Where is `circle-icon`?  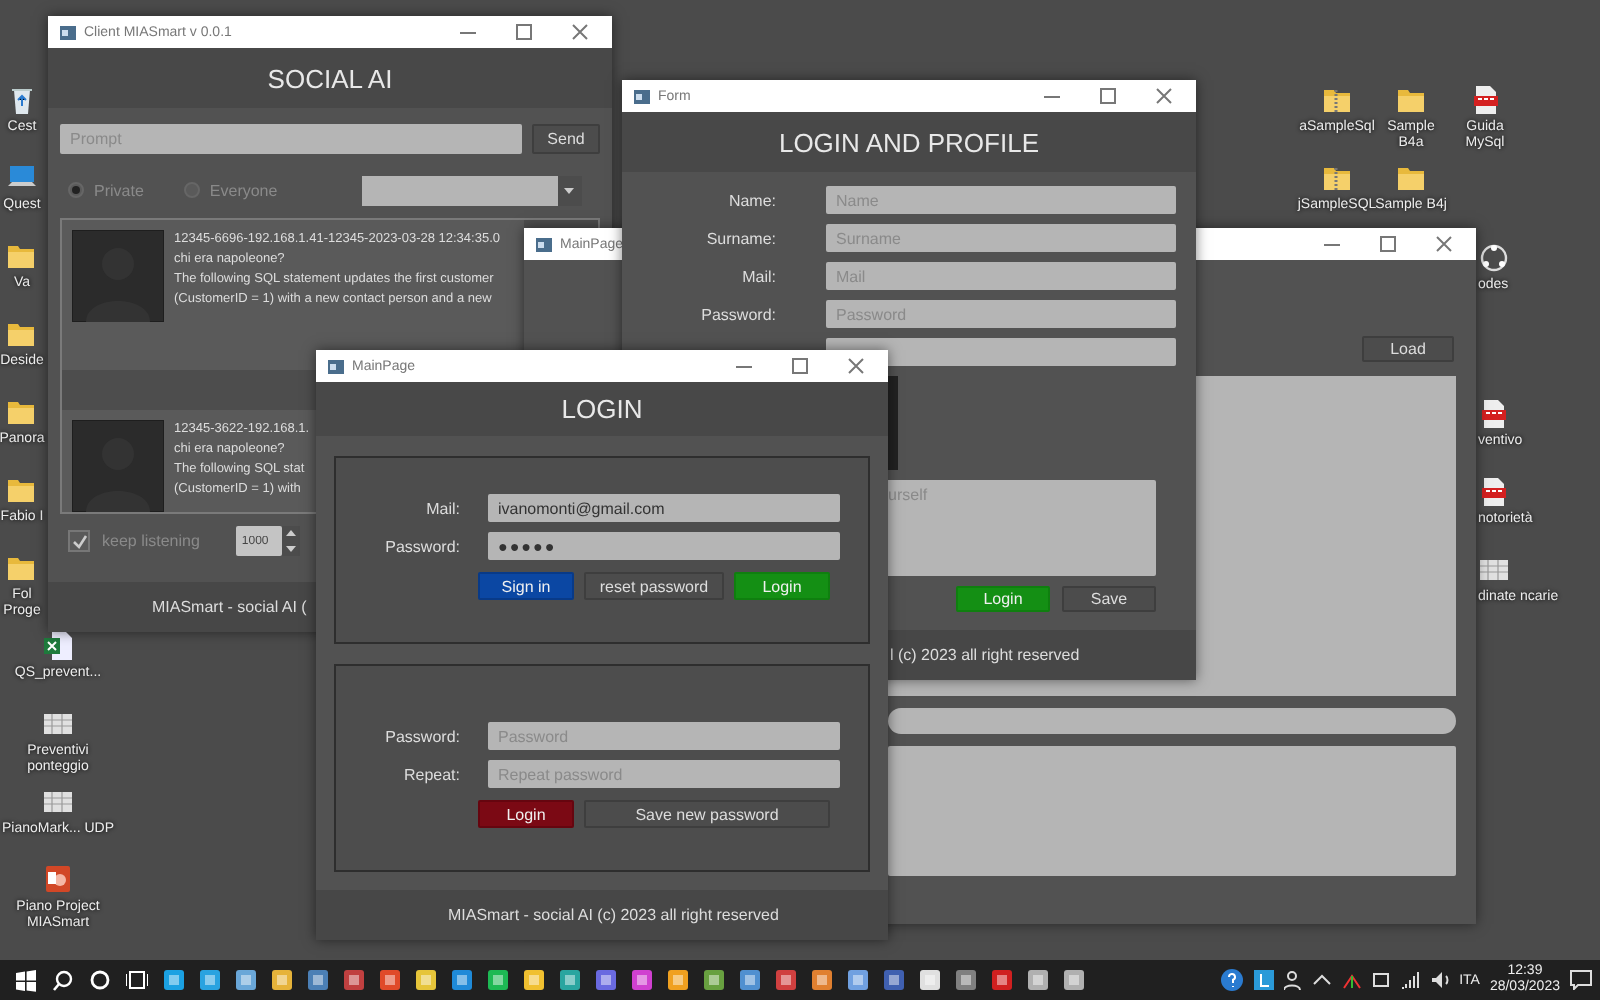
circle-icon is located at coordinates (100, 980).